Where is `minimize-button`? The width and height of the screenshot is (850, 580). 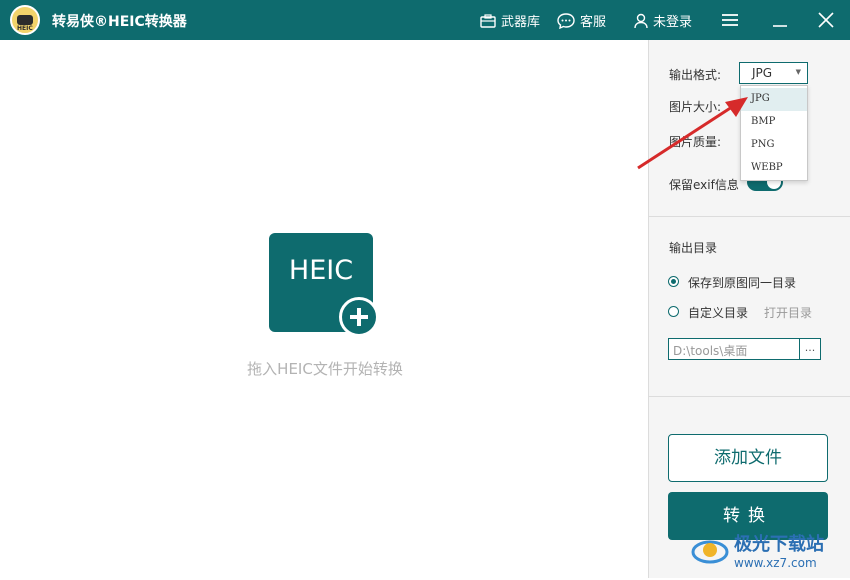 minimize-button is located at coordinates (780, 20).